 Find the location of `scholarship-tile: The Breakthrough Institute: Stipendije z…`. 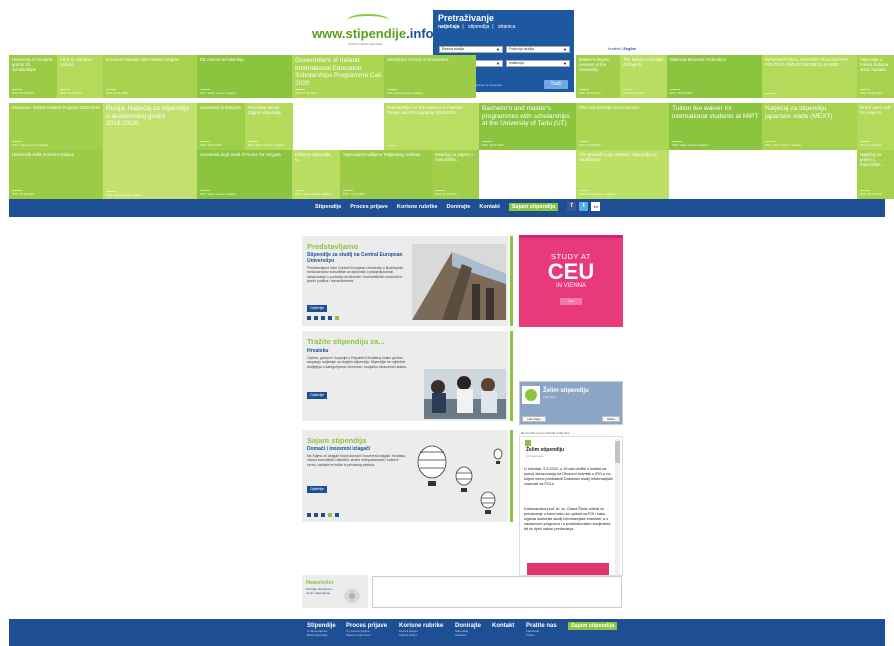

scholarship-tile: The Breakthrough Institute: Stipendije z… is located at coordinates (622, 174).